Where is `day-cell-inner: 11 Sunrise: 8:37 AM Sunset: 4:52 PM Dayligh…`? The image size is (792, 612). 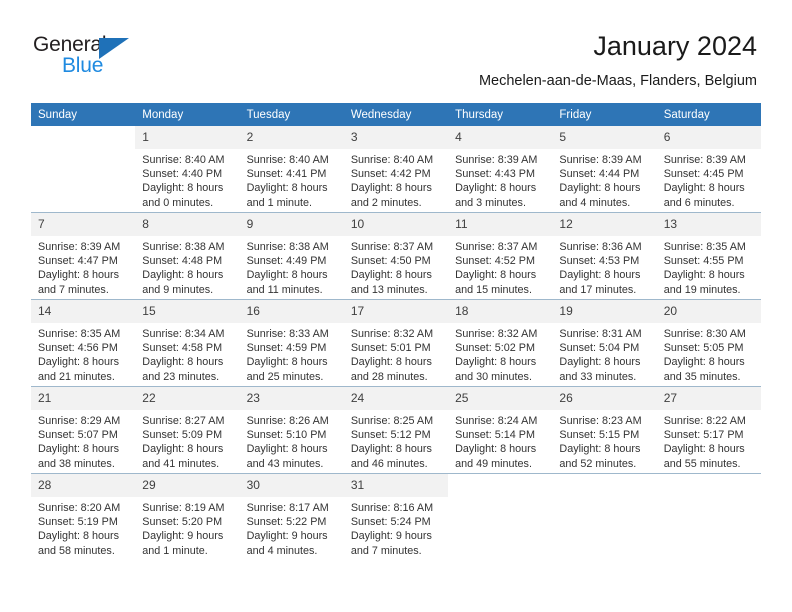
day-cell-inner: 11 Sunrise: 8:37 AM Sunset: 4:52 PM Dayligh… is located at coordinates (500, 256).